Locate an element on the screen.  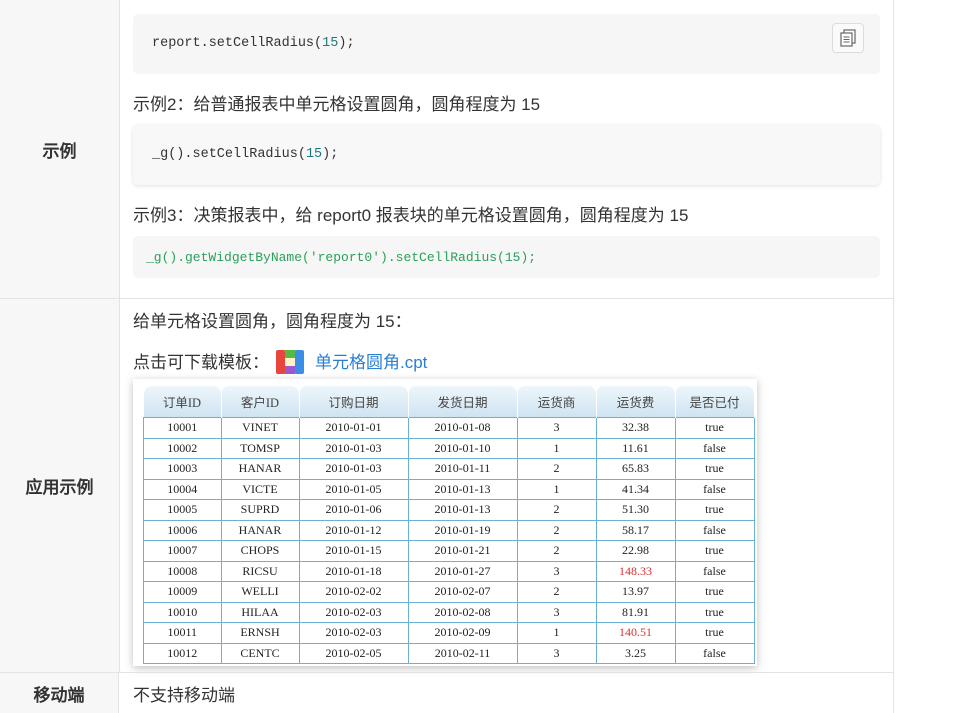
copy-icon is located at coordinates (848, 38).